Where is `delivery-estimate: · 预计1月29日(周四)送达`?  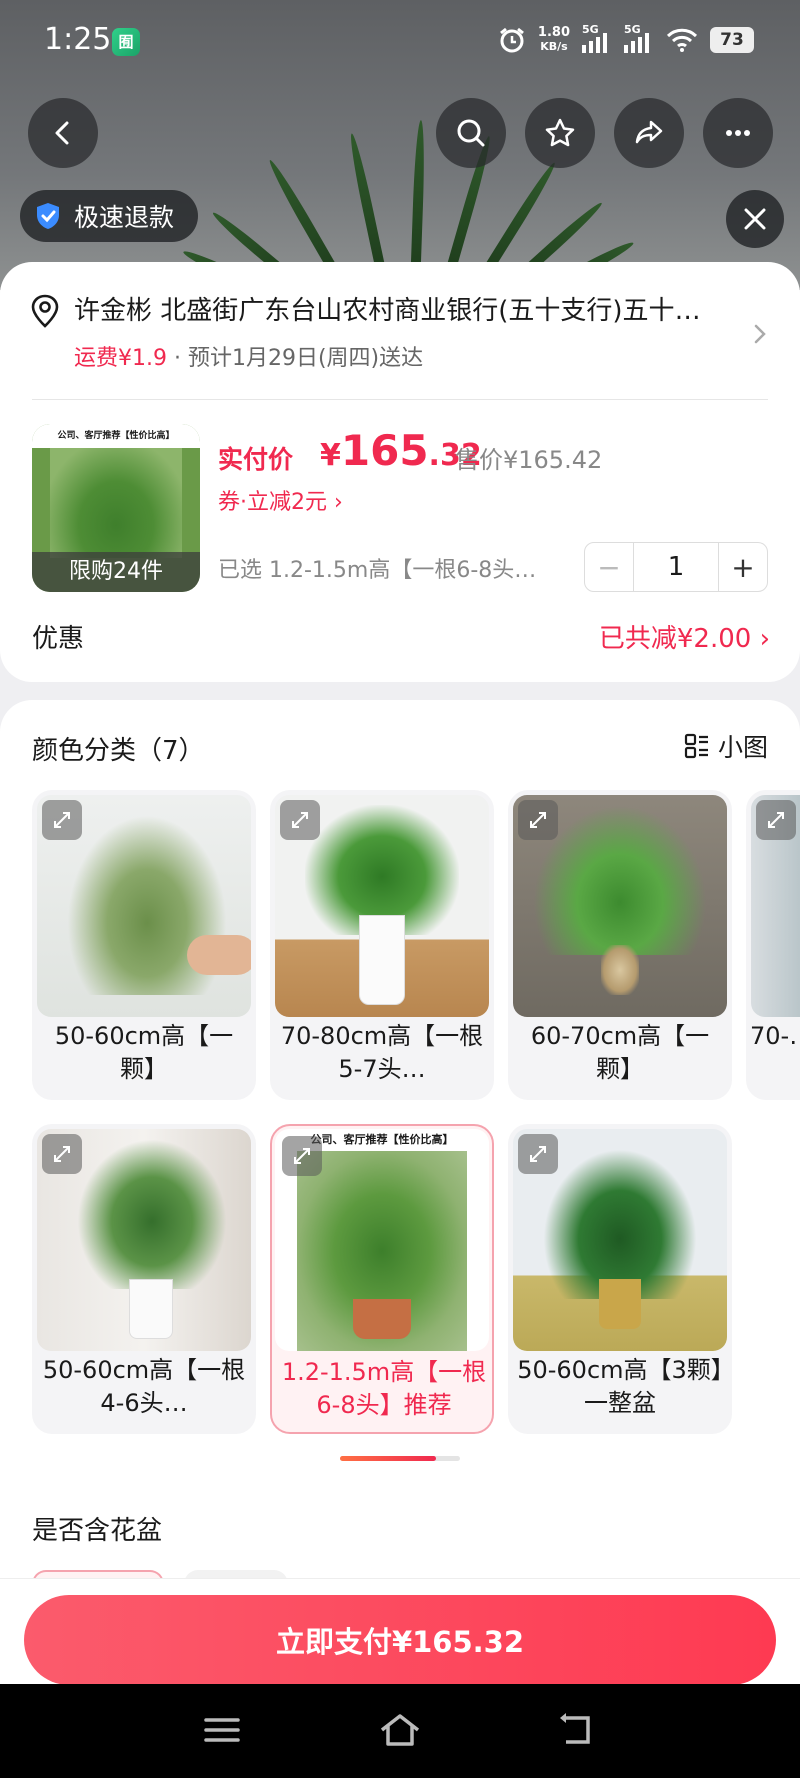
delivery-estimate: · 预计1月29日(周四)送达 is located at coordinates (299, 358).